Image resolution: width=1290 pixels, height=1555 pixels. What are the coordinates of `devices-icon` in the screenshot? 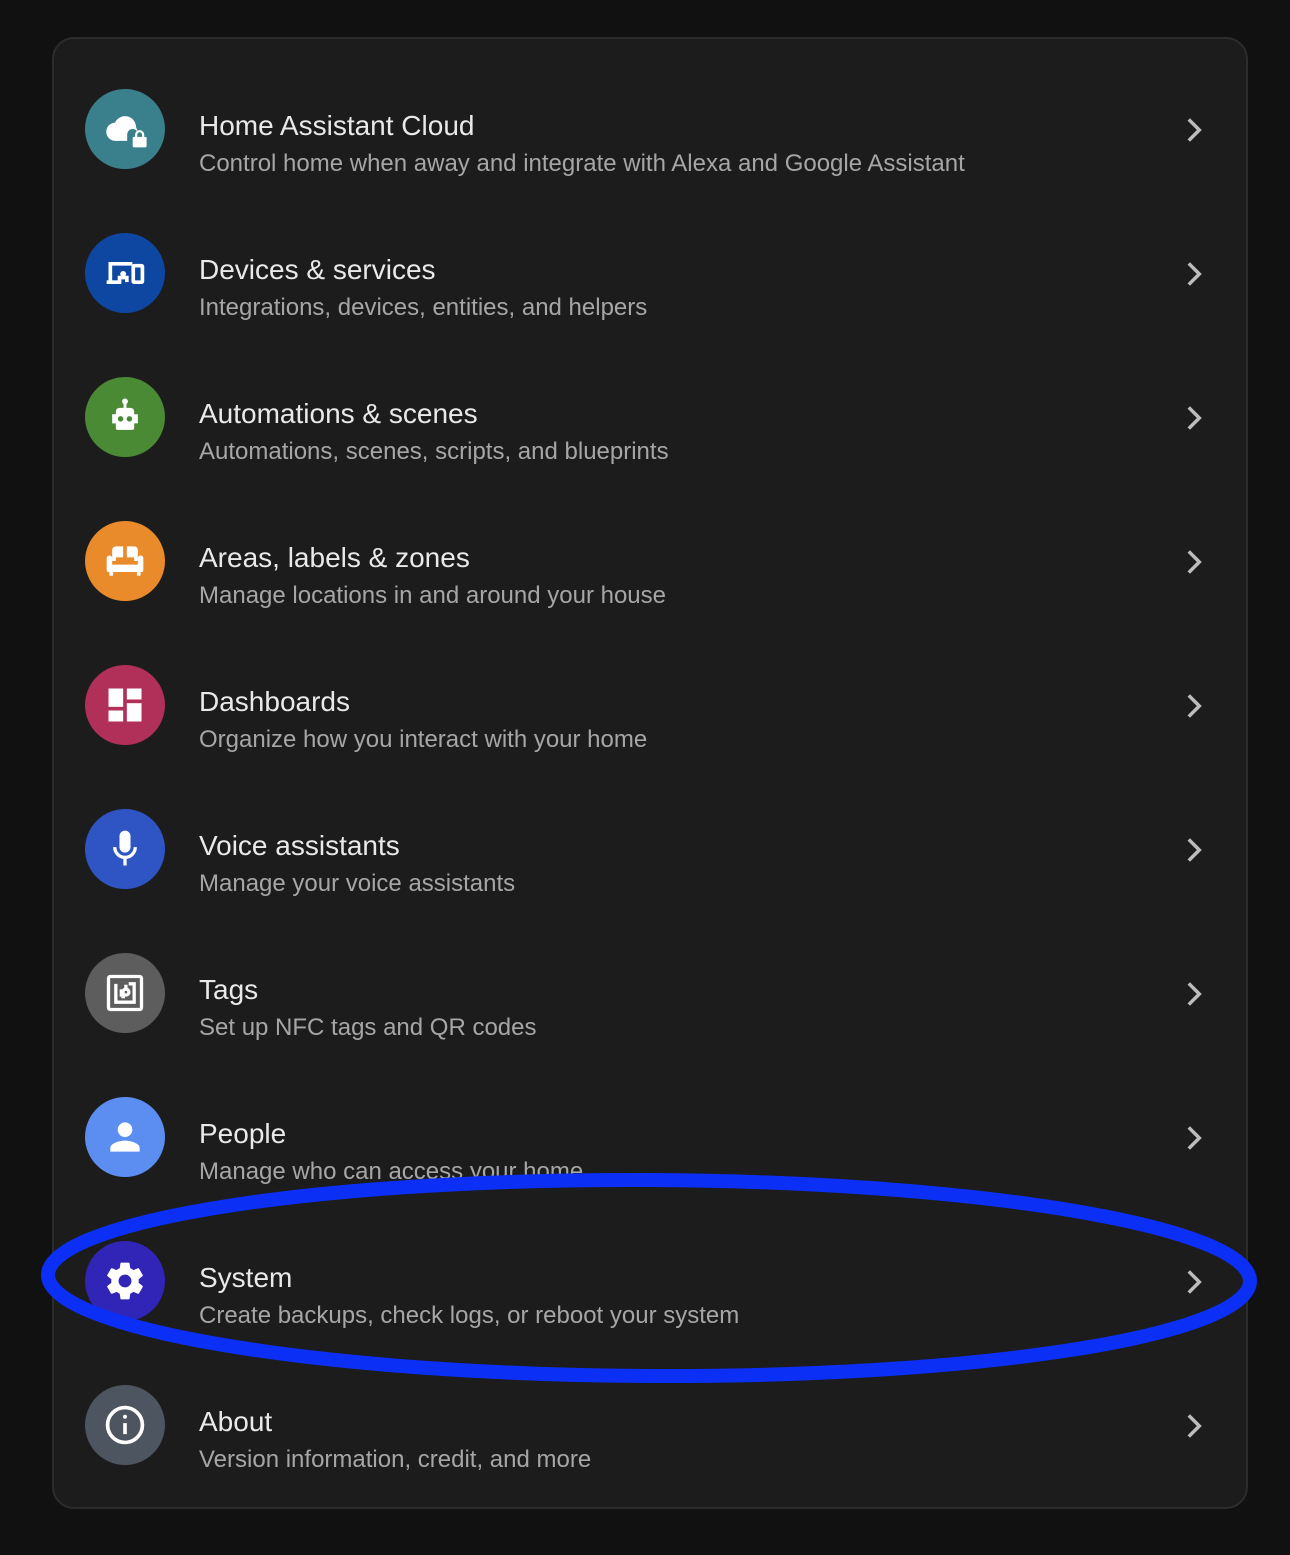 It's located at (125, 273).